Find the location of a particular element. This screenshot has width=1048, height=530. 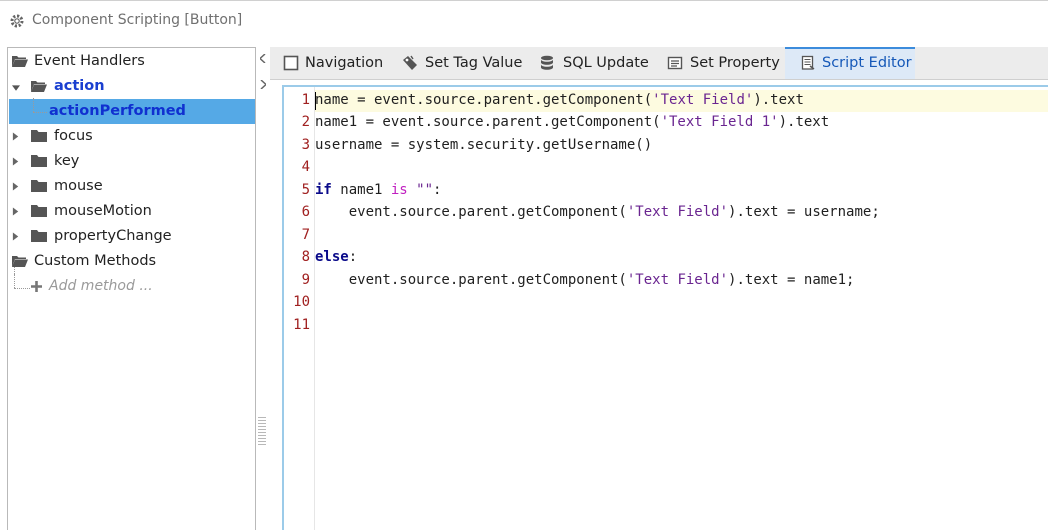

splitter-collapse-buttons is located at coordinates (263, 72).